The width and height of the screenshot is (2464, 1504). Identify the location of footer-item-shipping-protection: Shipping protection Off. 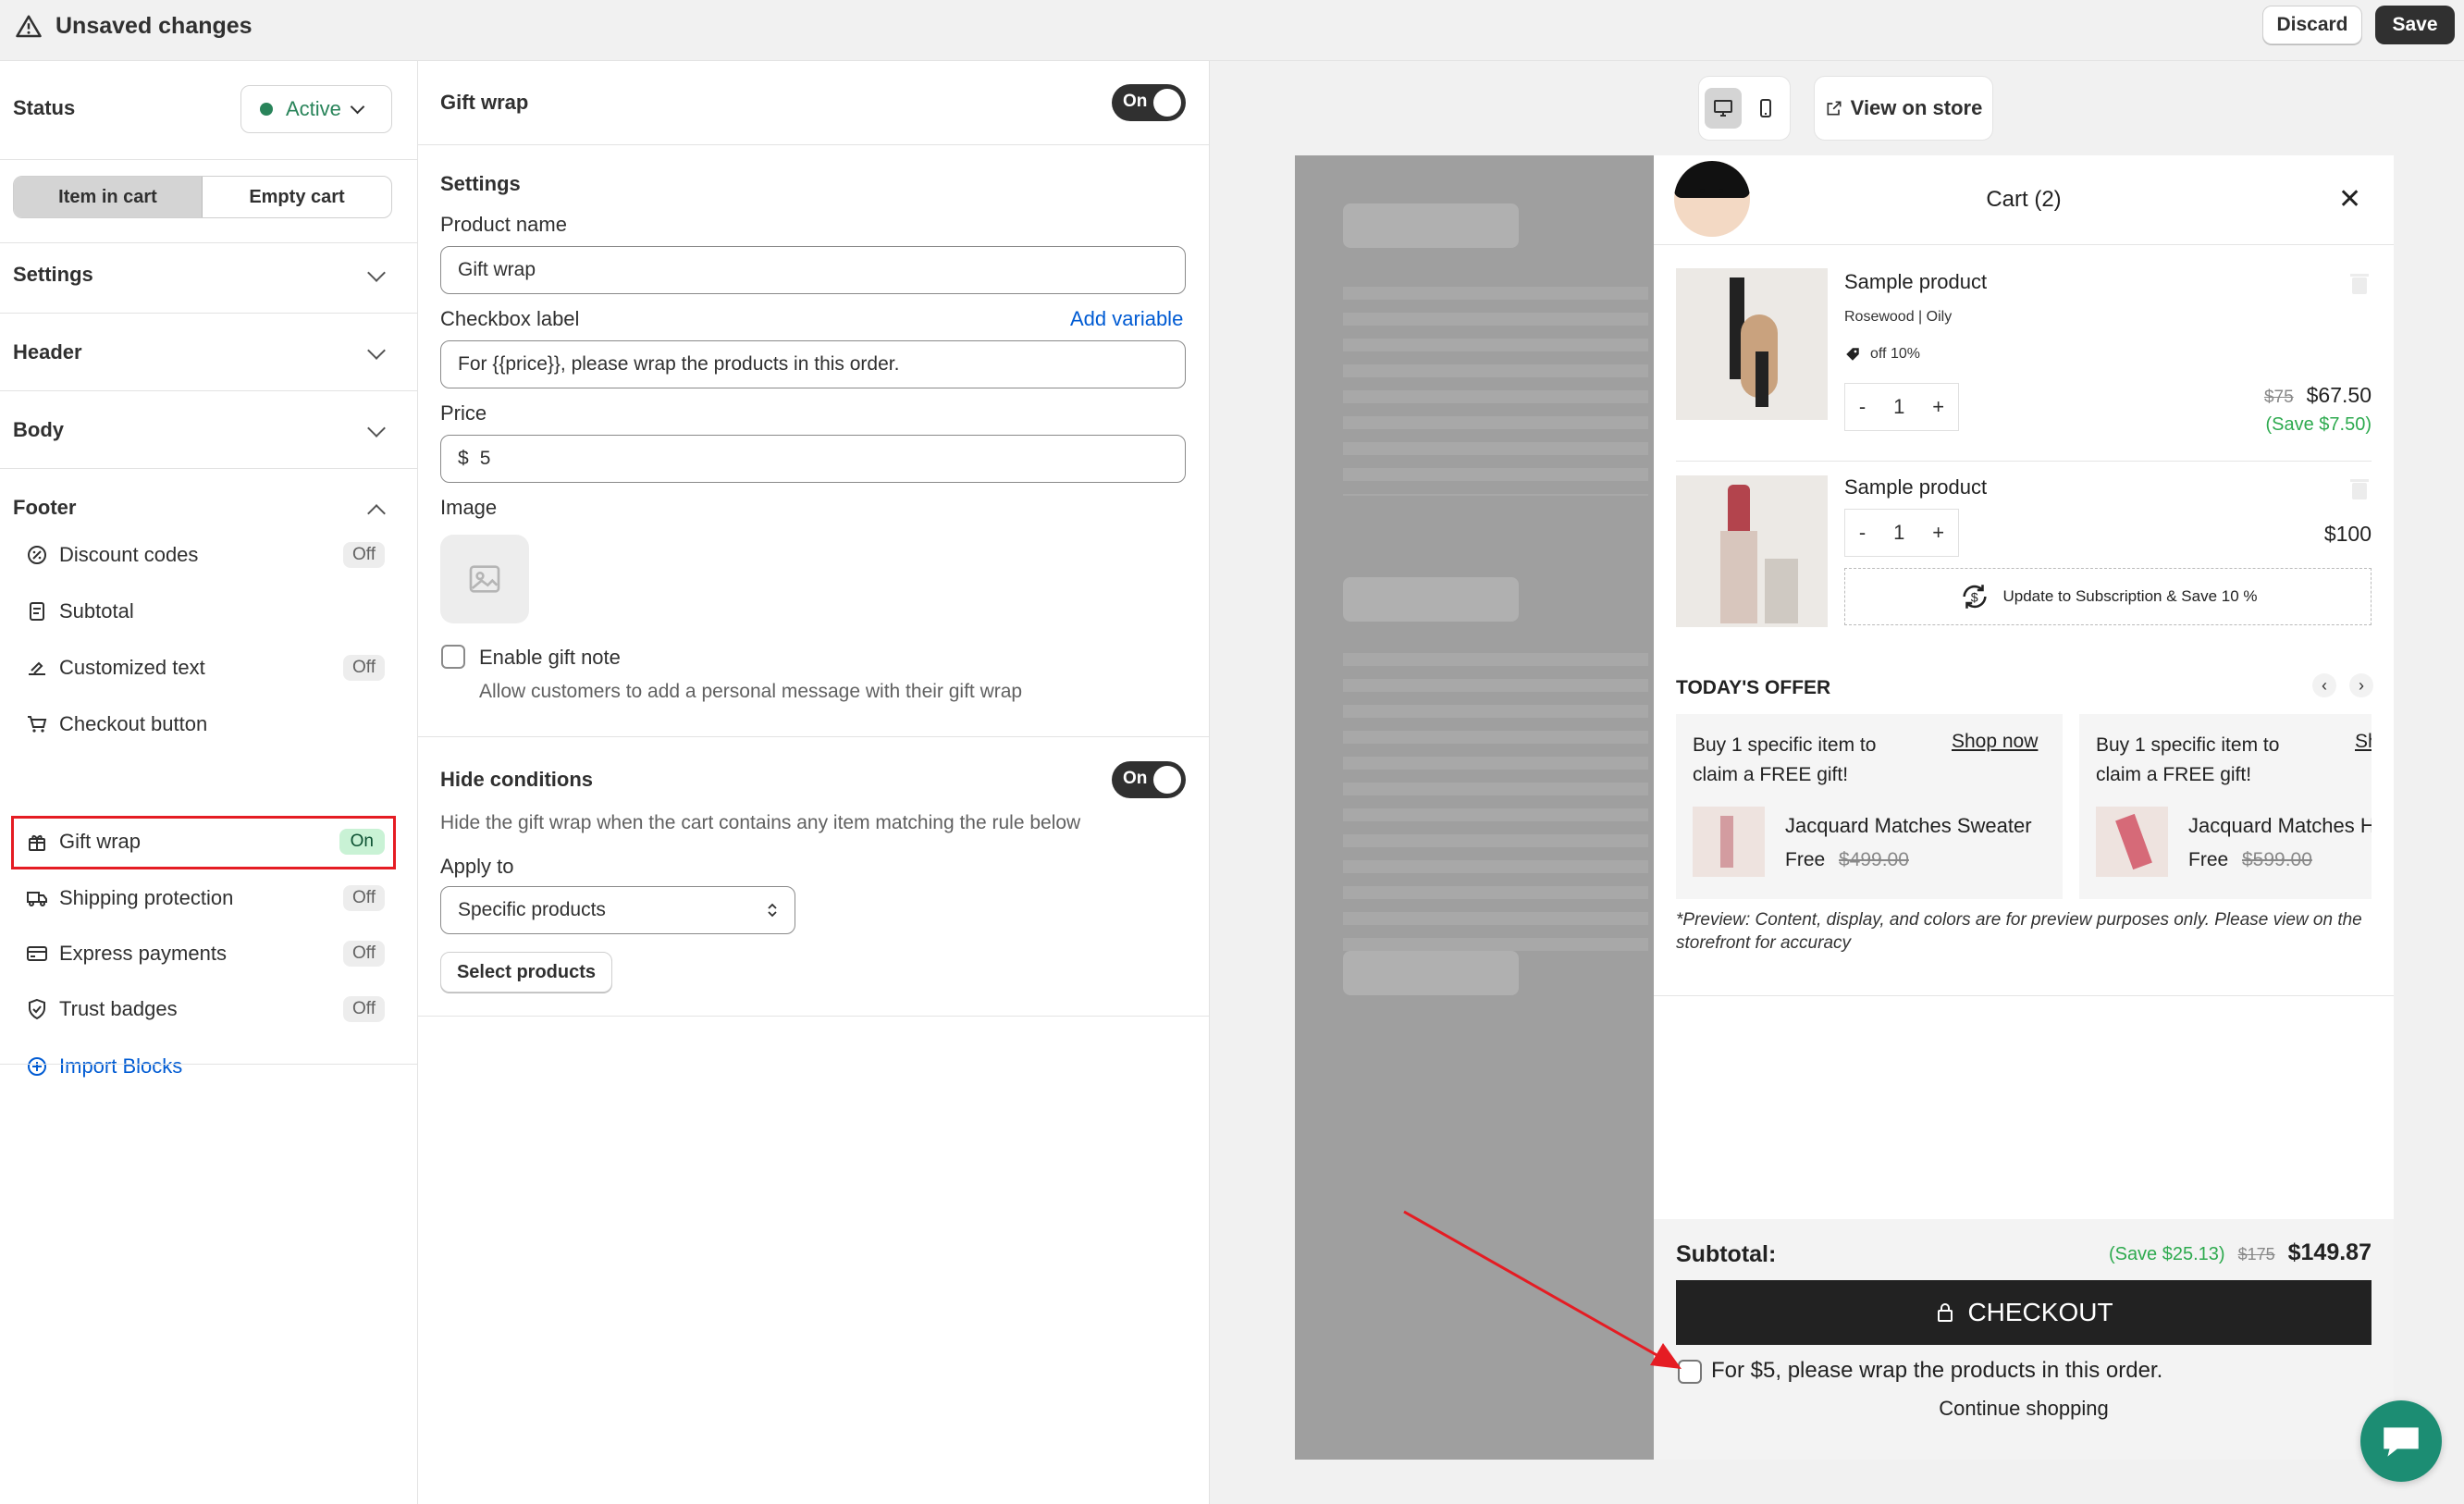
(204, 898).